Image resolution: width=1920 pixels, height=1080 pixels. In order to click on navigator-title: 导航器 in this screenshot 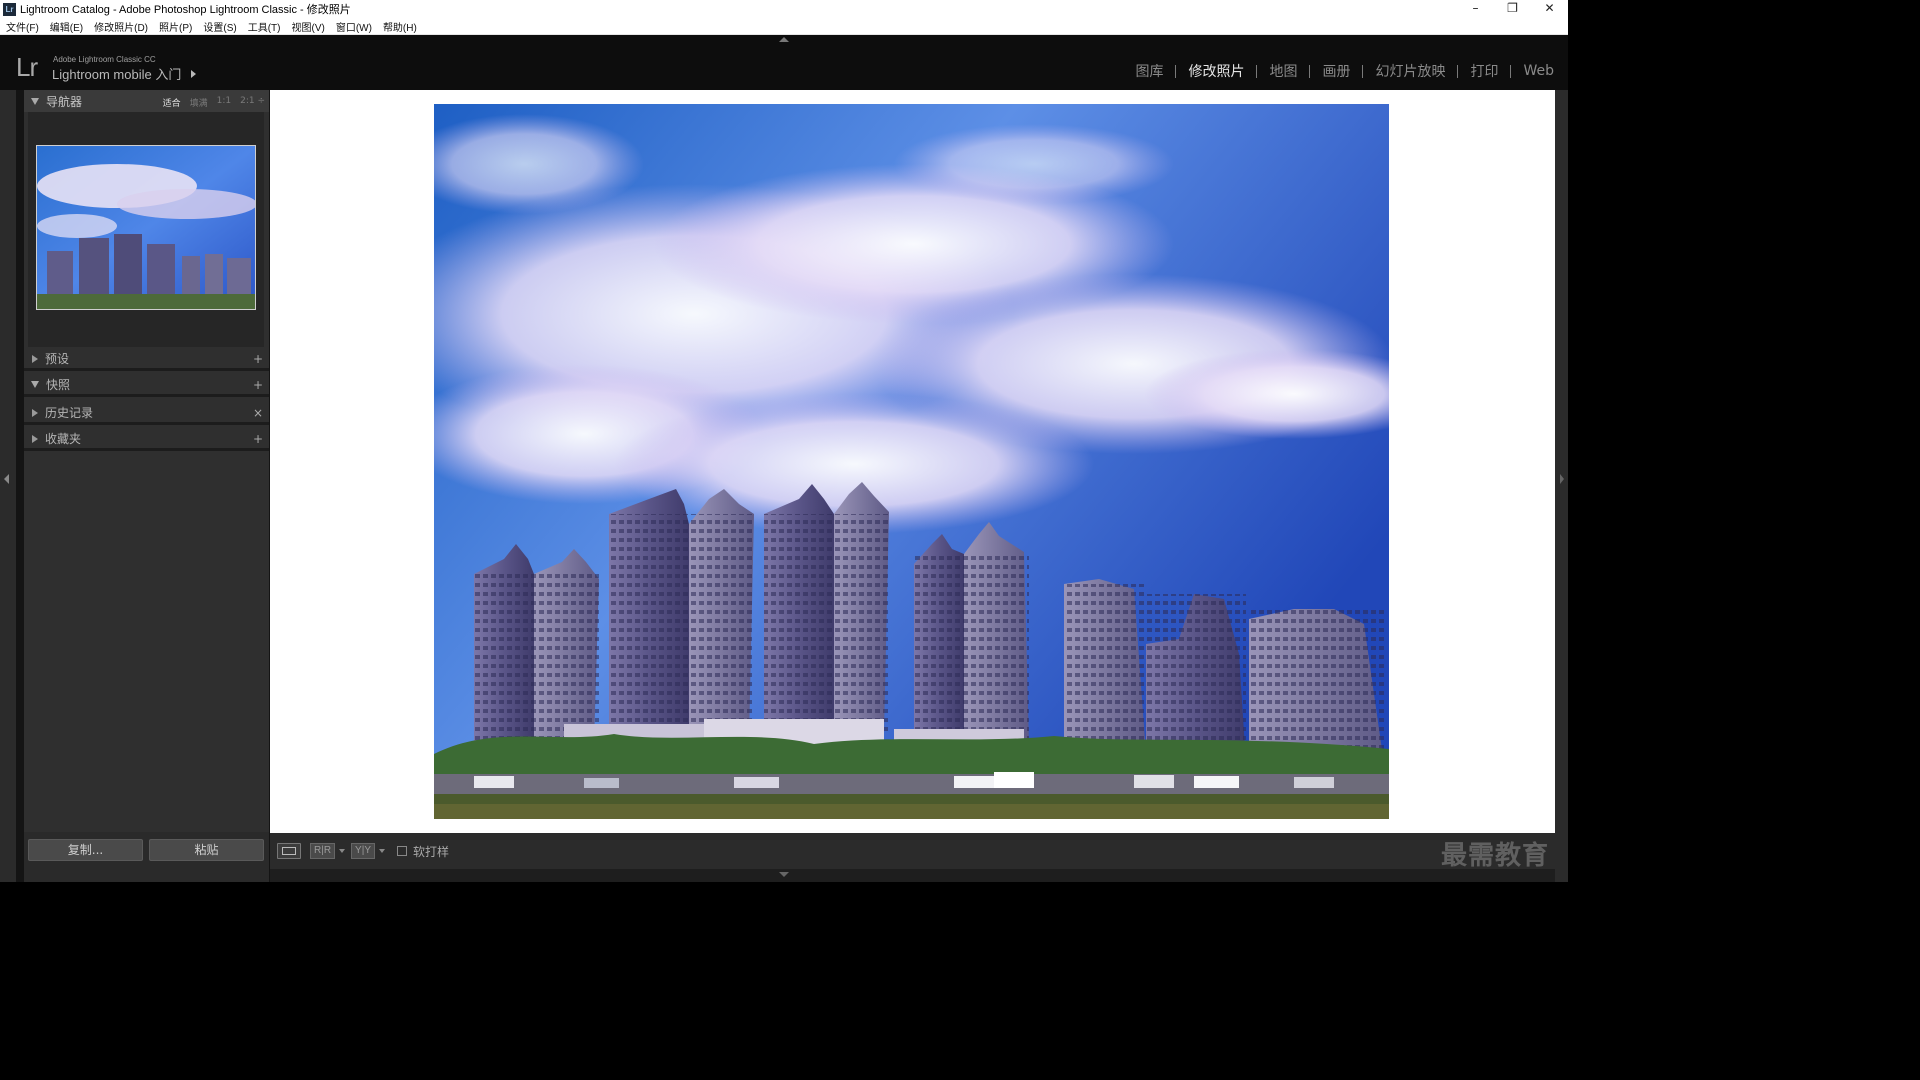, I will do `click(64, 101)`.